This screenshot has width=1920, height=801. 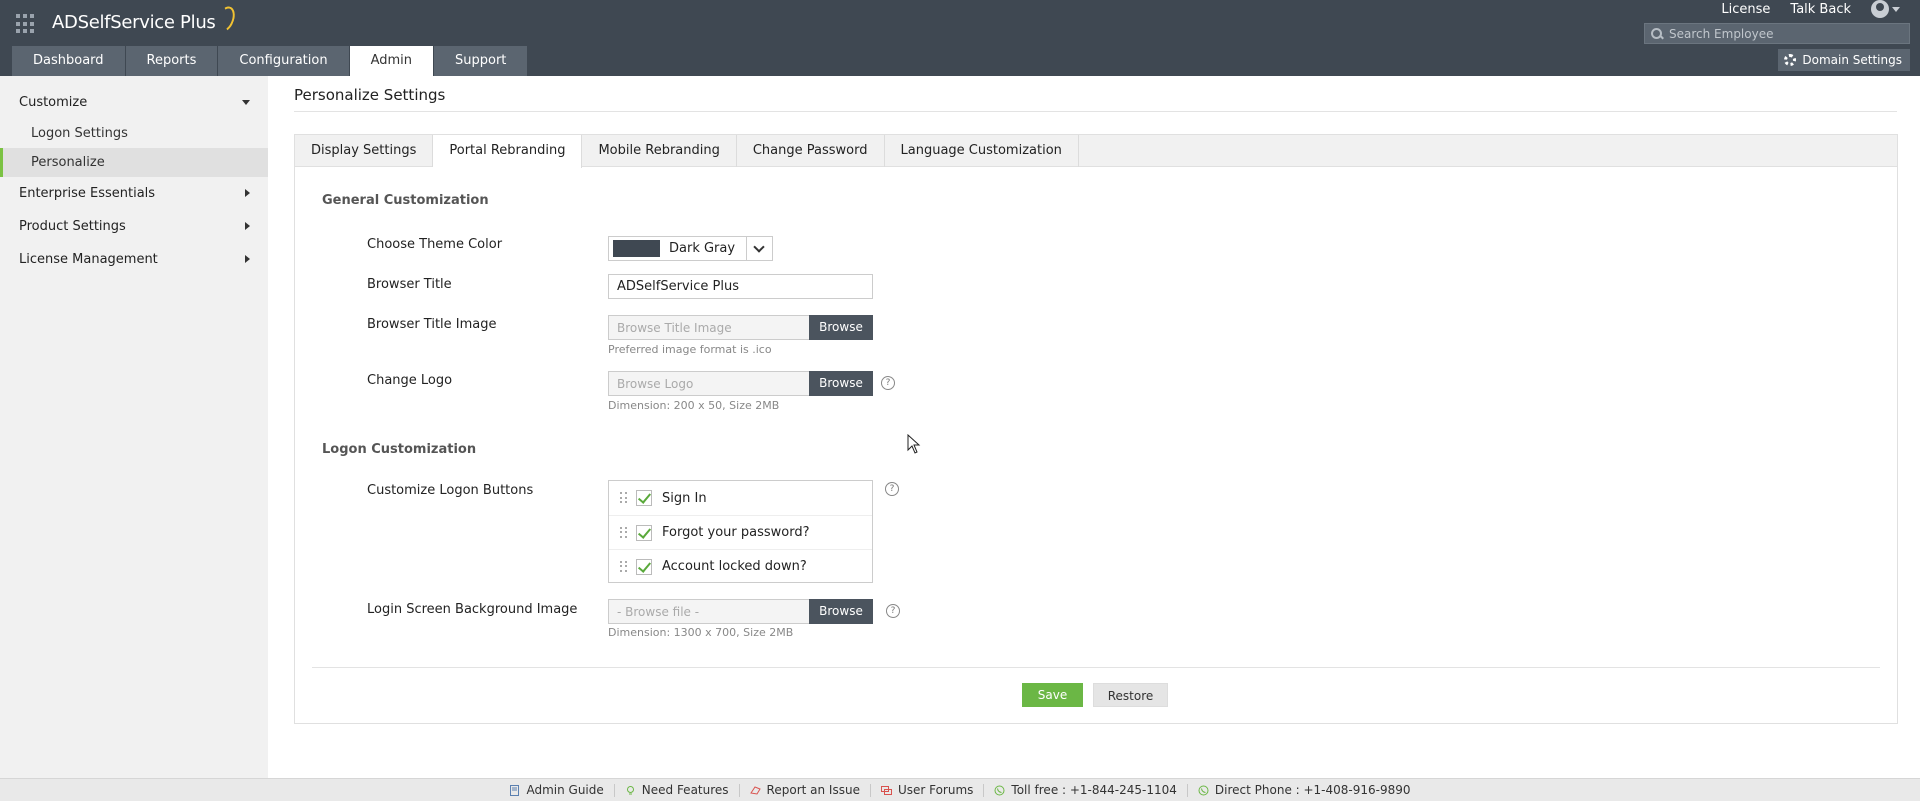 What do you see at coordinates (432, 324) in the screenshot?
I see `browser-title-image-label: Browser Title Image` at bounding box center [432, 324].